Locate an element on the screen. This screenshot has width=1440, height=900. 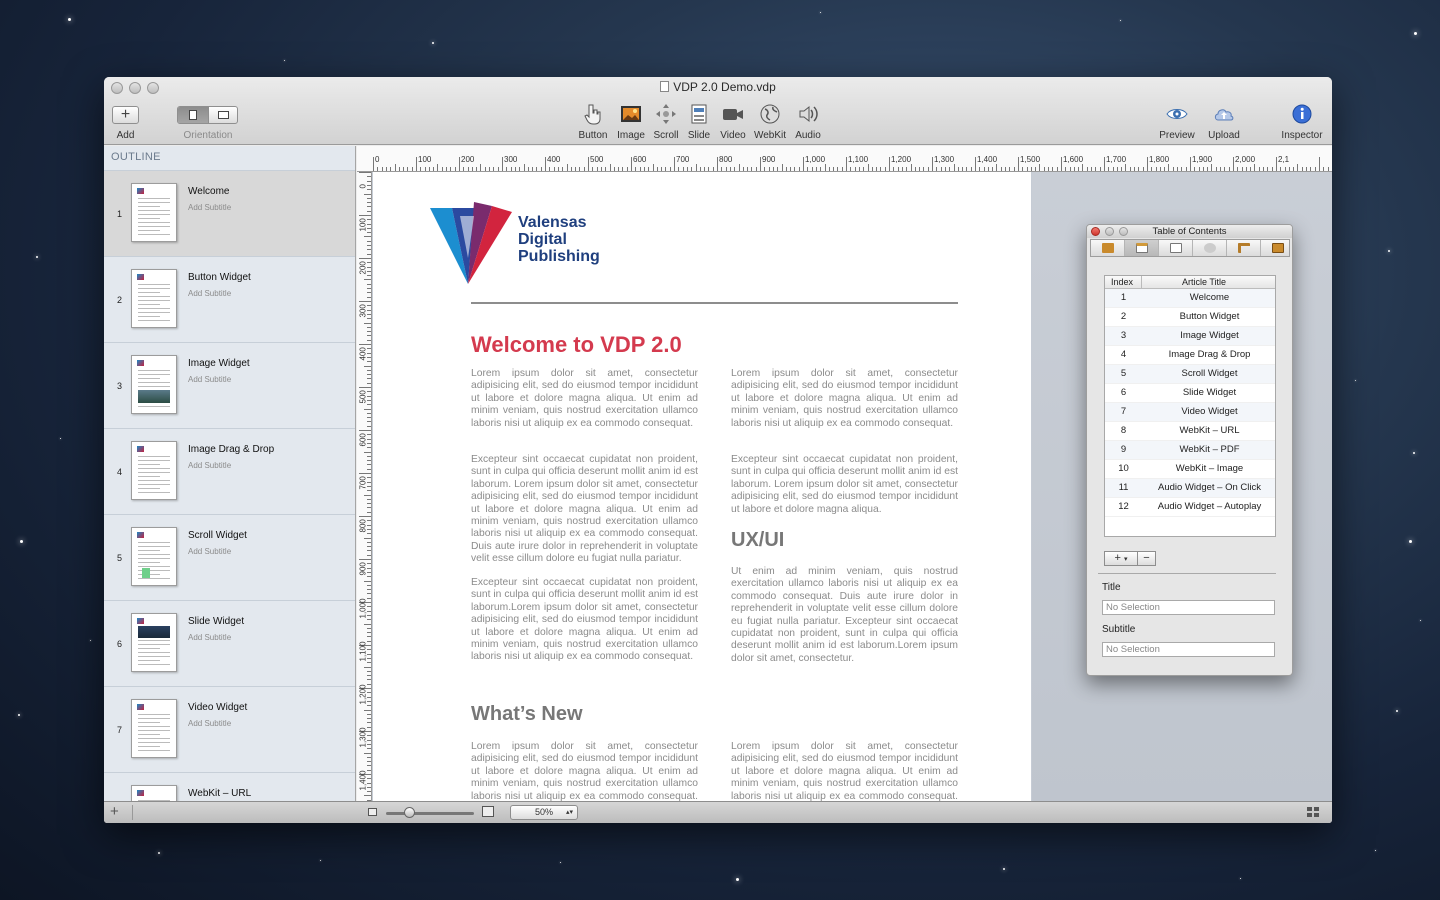
toc-row: 11 Audio Widget – On Click is located at coordinates (1190, 488).